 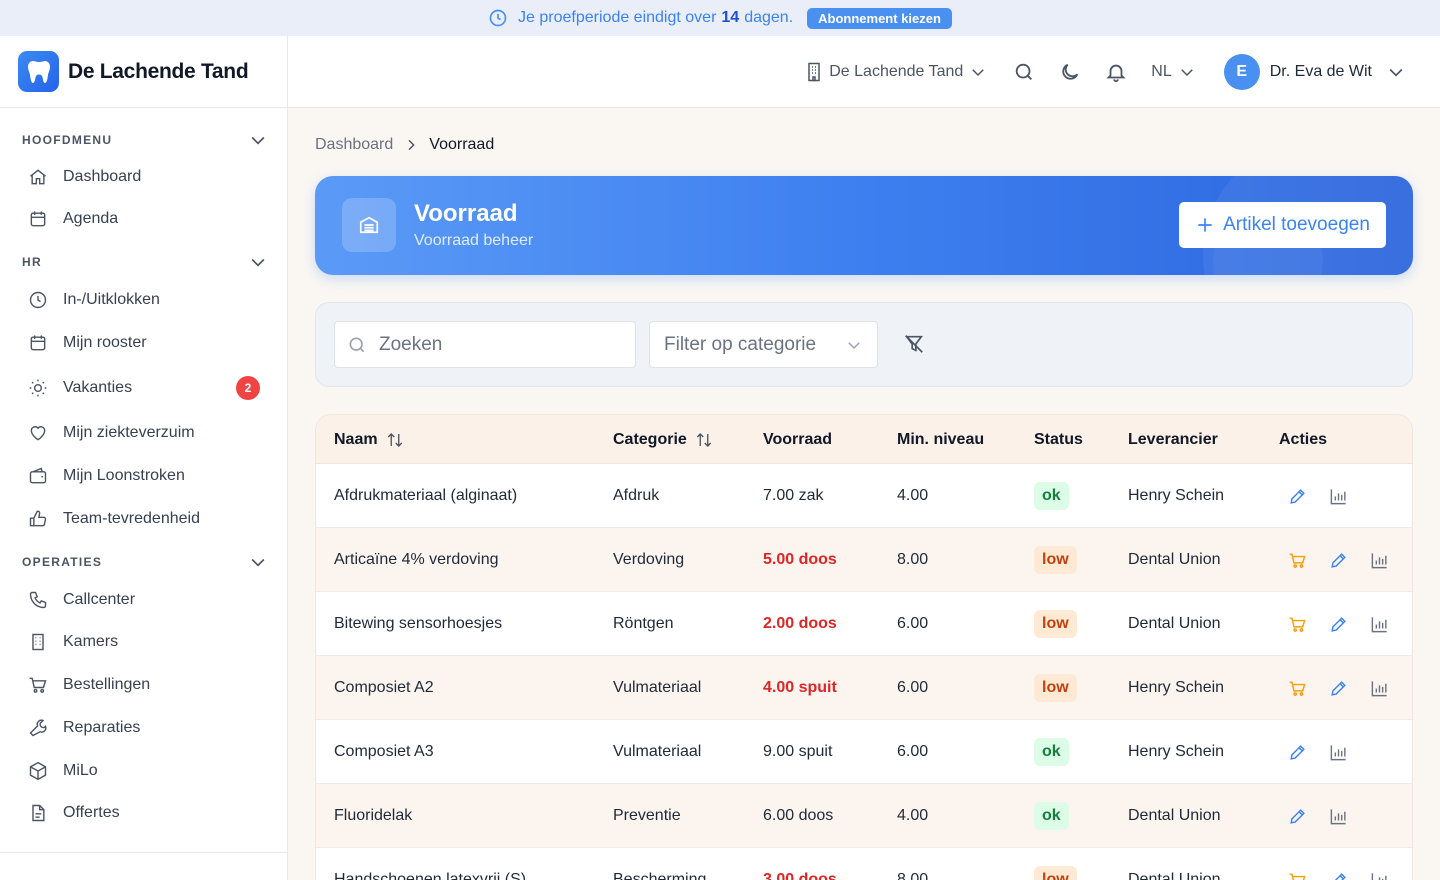 I want to click on cell-status: low, so click(x=1055, y=688).